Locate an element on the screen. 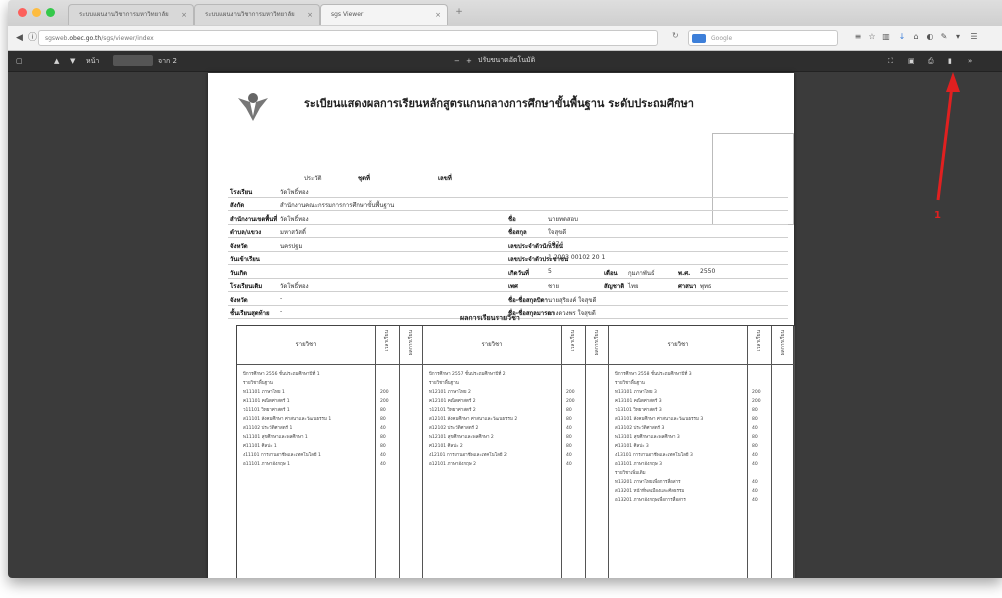 The width and height of the screenshot is (1002, 598). field-label-right: ชื่อสกุล is located at coordinates (517, 232).